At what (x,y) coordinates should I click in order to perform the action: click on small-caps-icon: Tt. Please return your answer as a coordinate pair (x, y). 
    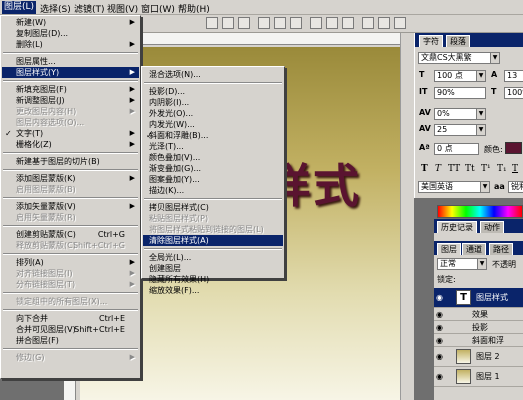
    Looking at the image, I should click on (470, 169).